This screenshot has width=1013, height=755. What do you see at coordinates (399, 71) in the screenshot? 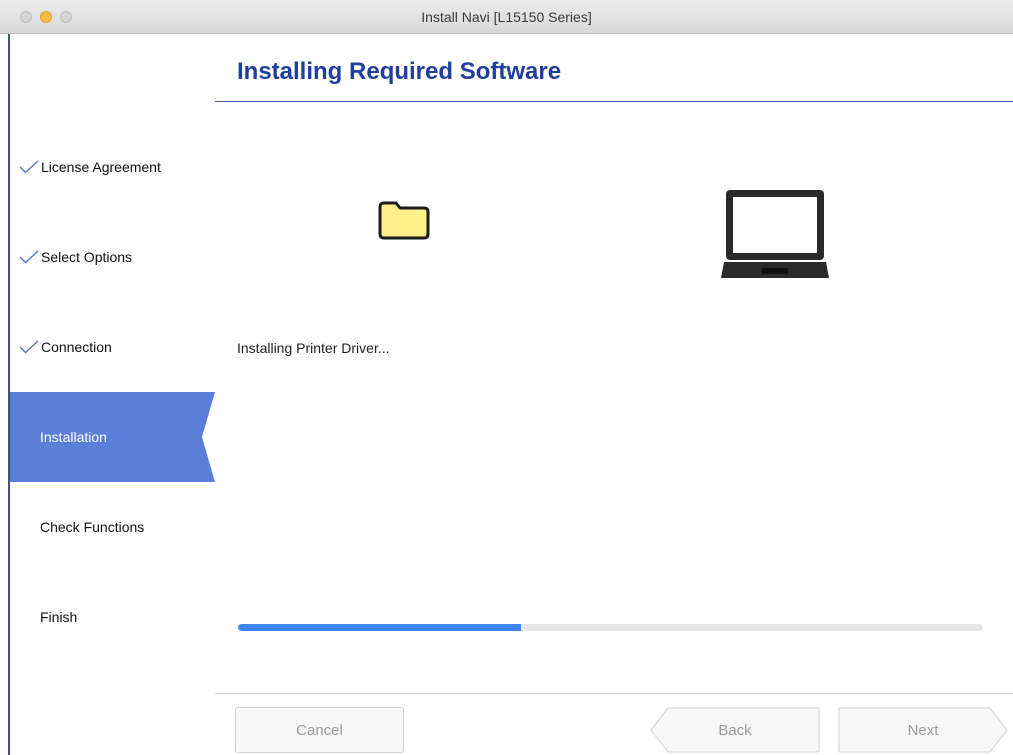
I see `page-title: Installing Required Software` at bounding box center [399, 71].